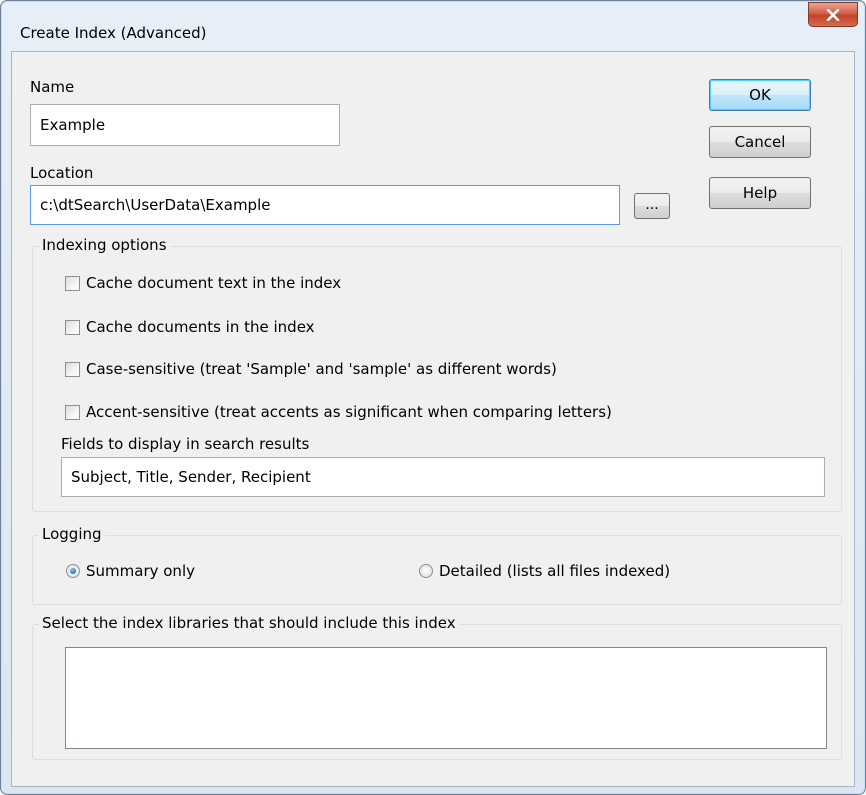 The width and height of the screenshot is (866, 795). What do you see at coordinates (62, 173) in the screenshot?
I see `location-label: Location` at bounding box center [62, 173].